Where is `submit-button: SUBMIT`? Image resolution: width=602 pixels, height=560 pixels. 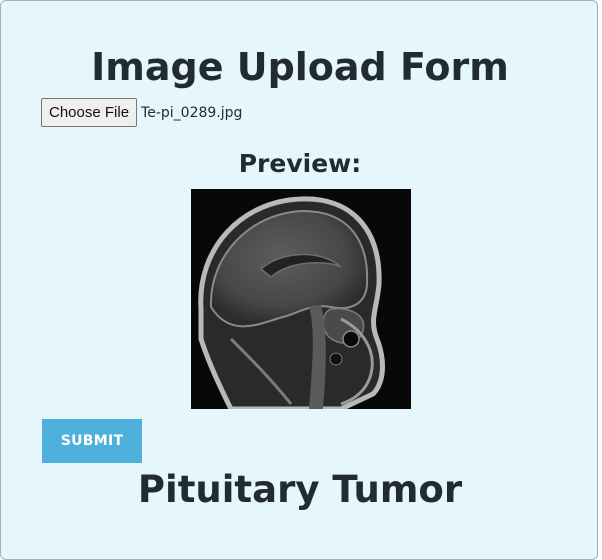
submit-button: SUBMIT is located at coordinates (92, 441).